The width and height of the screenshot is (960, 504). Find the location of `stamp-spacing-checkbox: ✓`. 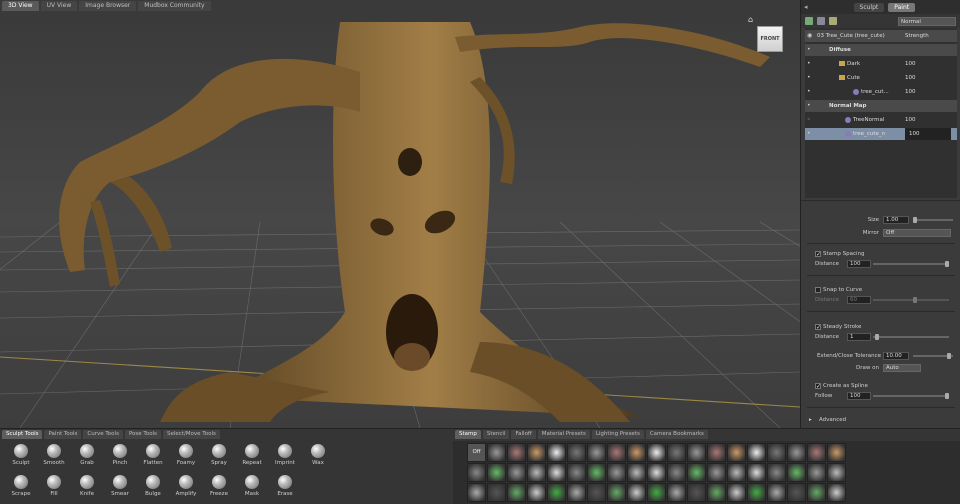

stamp-spacing-checkbox: ✓ is located at coordinates (818, 254).